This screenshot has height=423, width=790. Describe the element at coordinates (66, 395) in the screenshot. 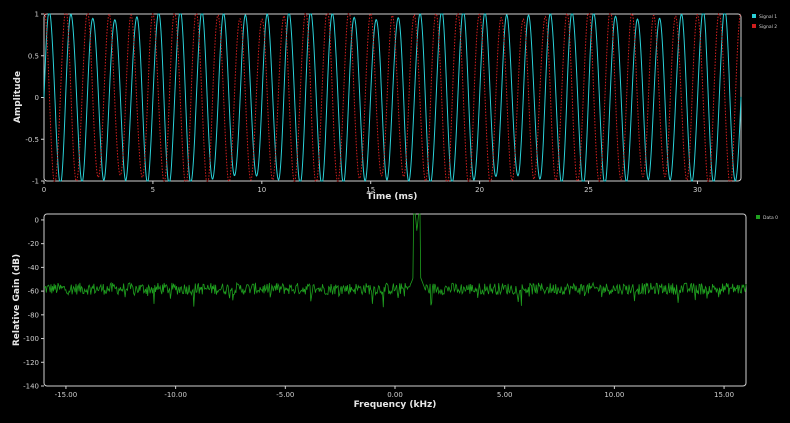

I see `freq-x-tick-label: -15.00` at that location.